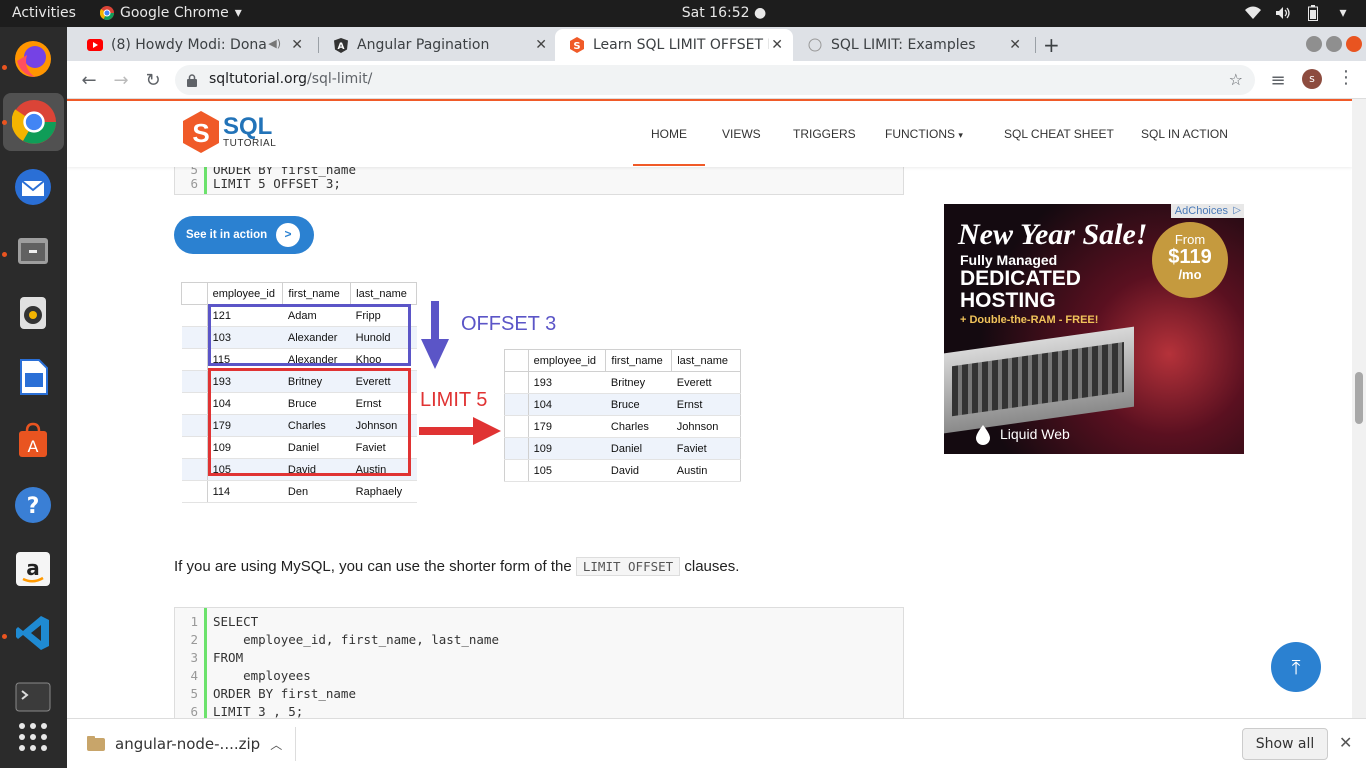  Describe the element at coordinates (741, 134) in the screenshot. I see `nav-views: VIEWS` at that location.